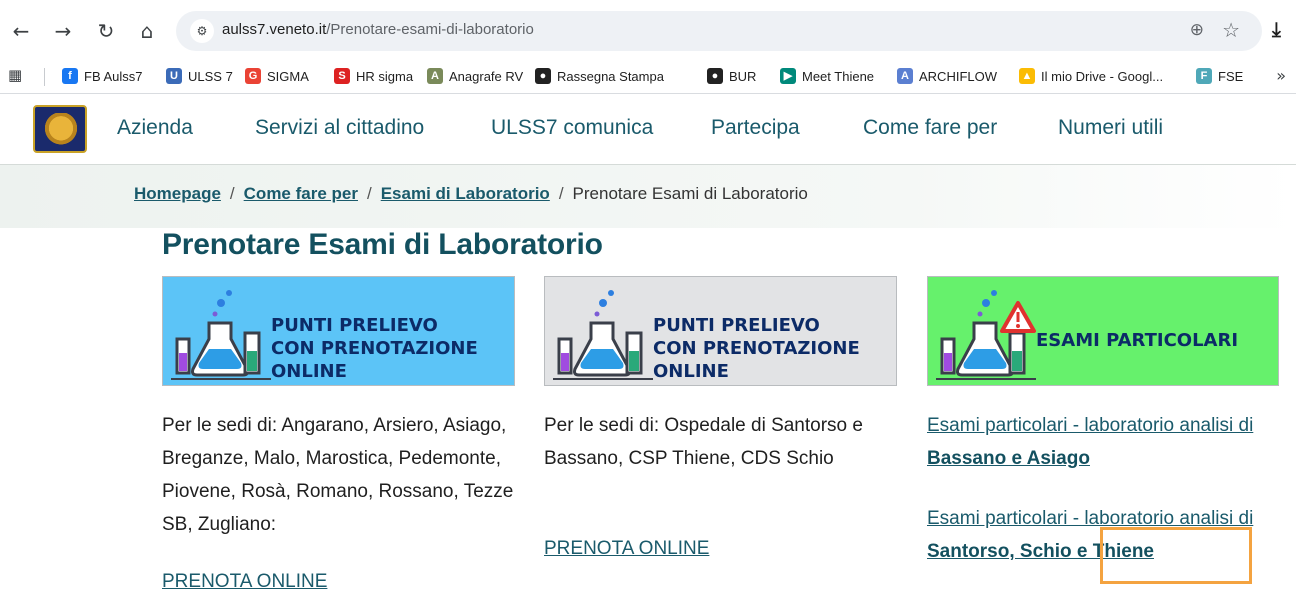 The width and height of the screenshot is (1296, 598). Describe the element at coordinates (838, 76) in the screenshot. I see `bookmark-label: Meet Thiene` at that location.